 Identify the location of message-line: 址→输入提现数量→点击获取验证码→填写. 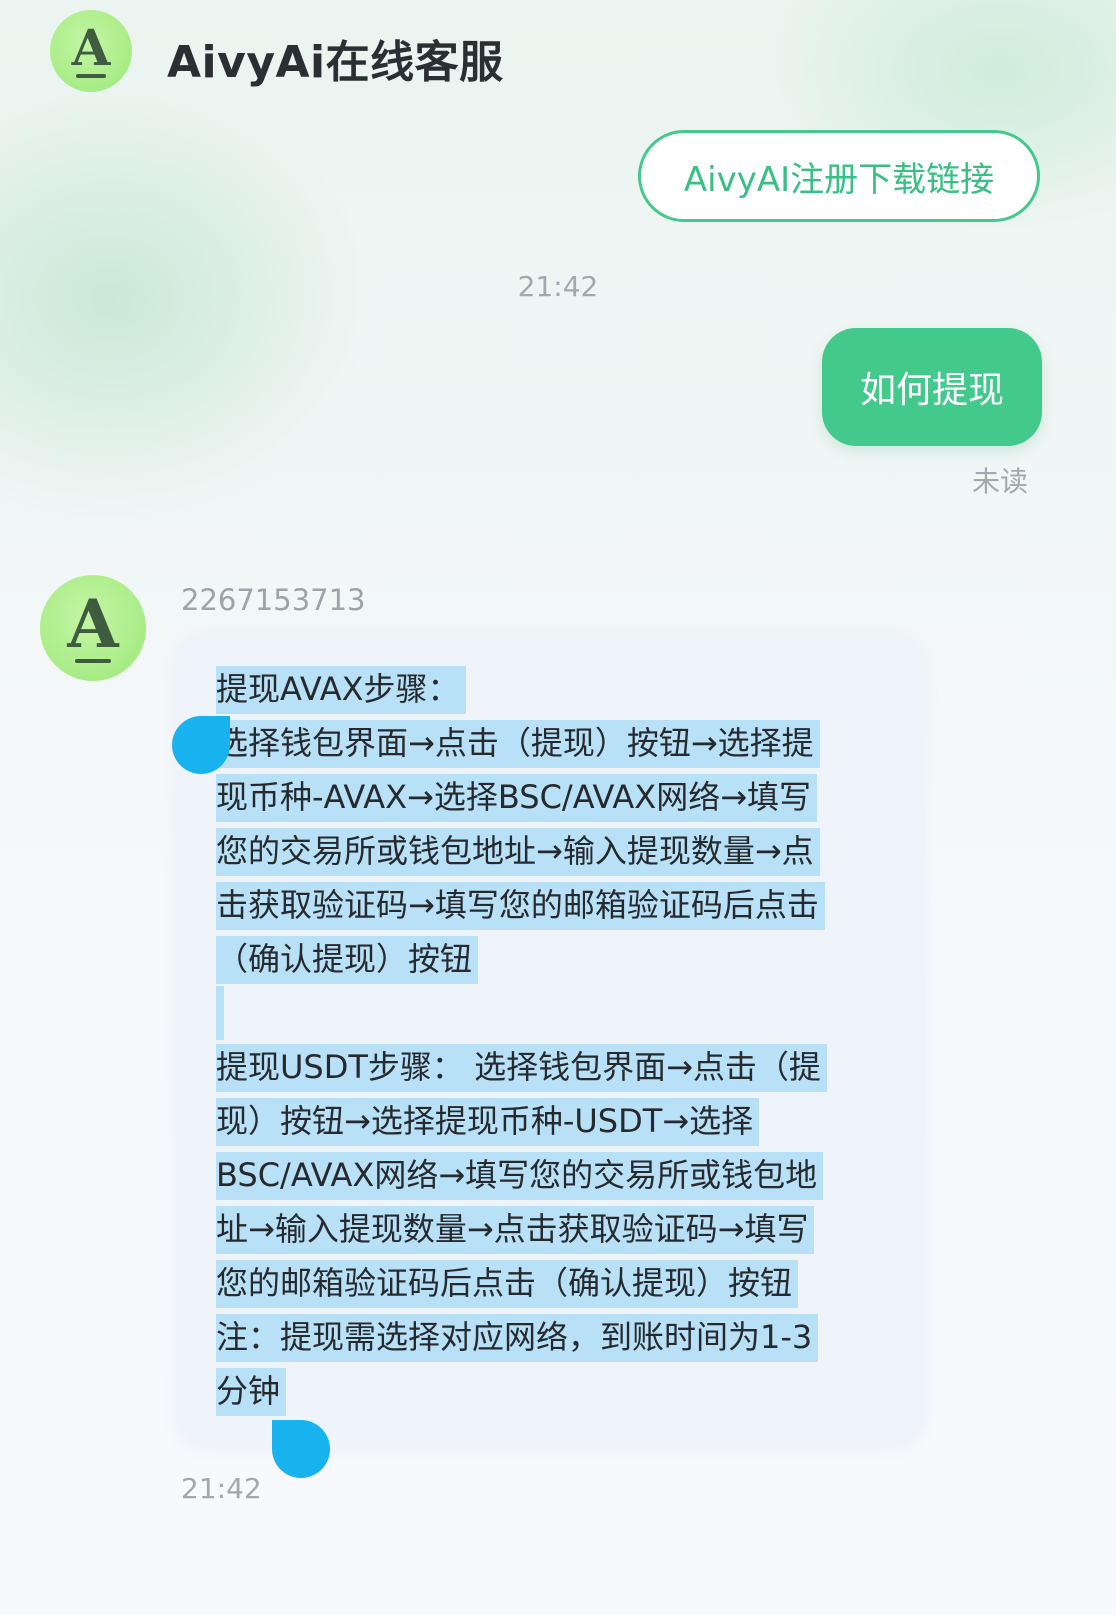
(556, 1229).